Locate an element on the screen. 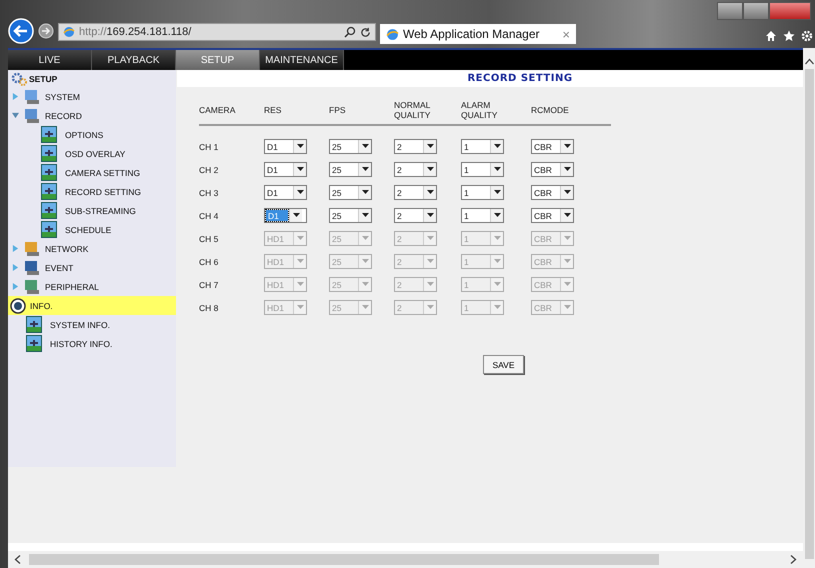 This screenshot has width=815, height=568. save-button: SAVE is located at coordinates (503, 364).